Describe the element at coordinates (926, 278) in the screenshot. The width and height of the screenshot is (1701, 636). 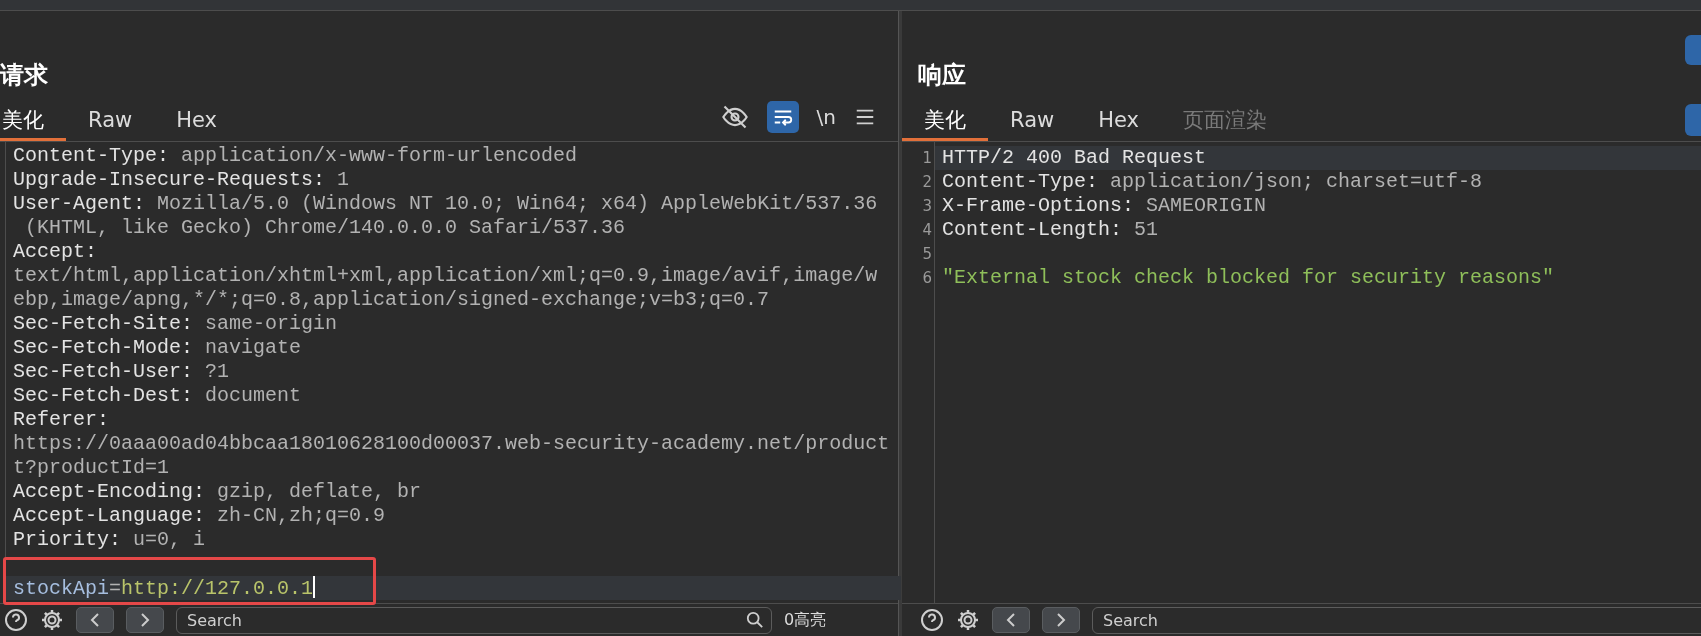
I see `line-number: 6` at that location.